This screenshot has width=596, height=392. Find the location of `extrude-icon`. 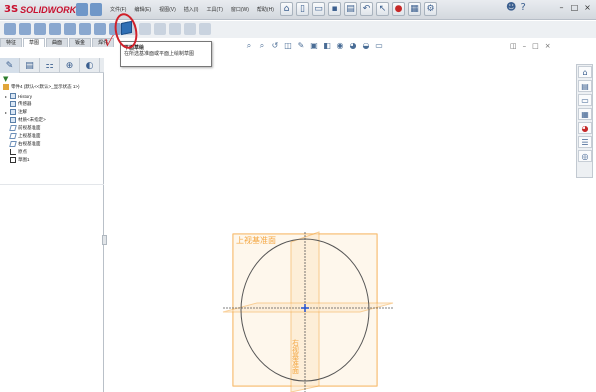

extrude-icon is located at coordinates (10, 29).